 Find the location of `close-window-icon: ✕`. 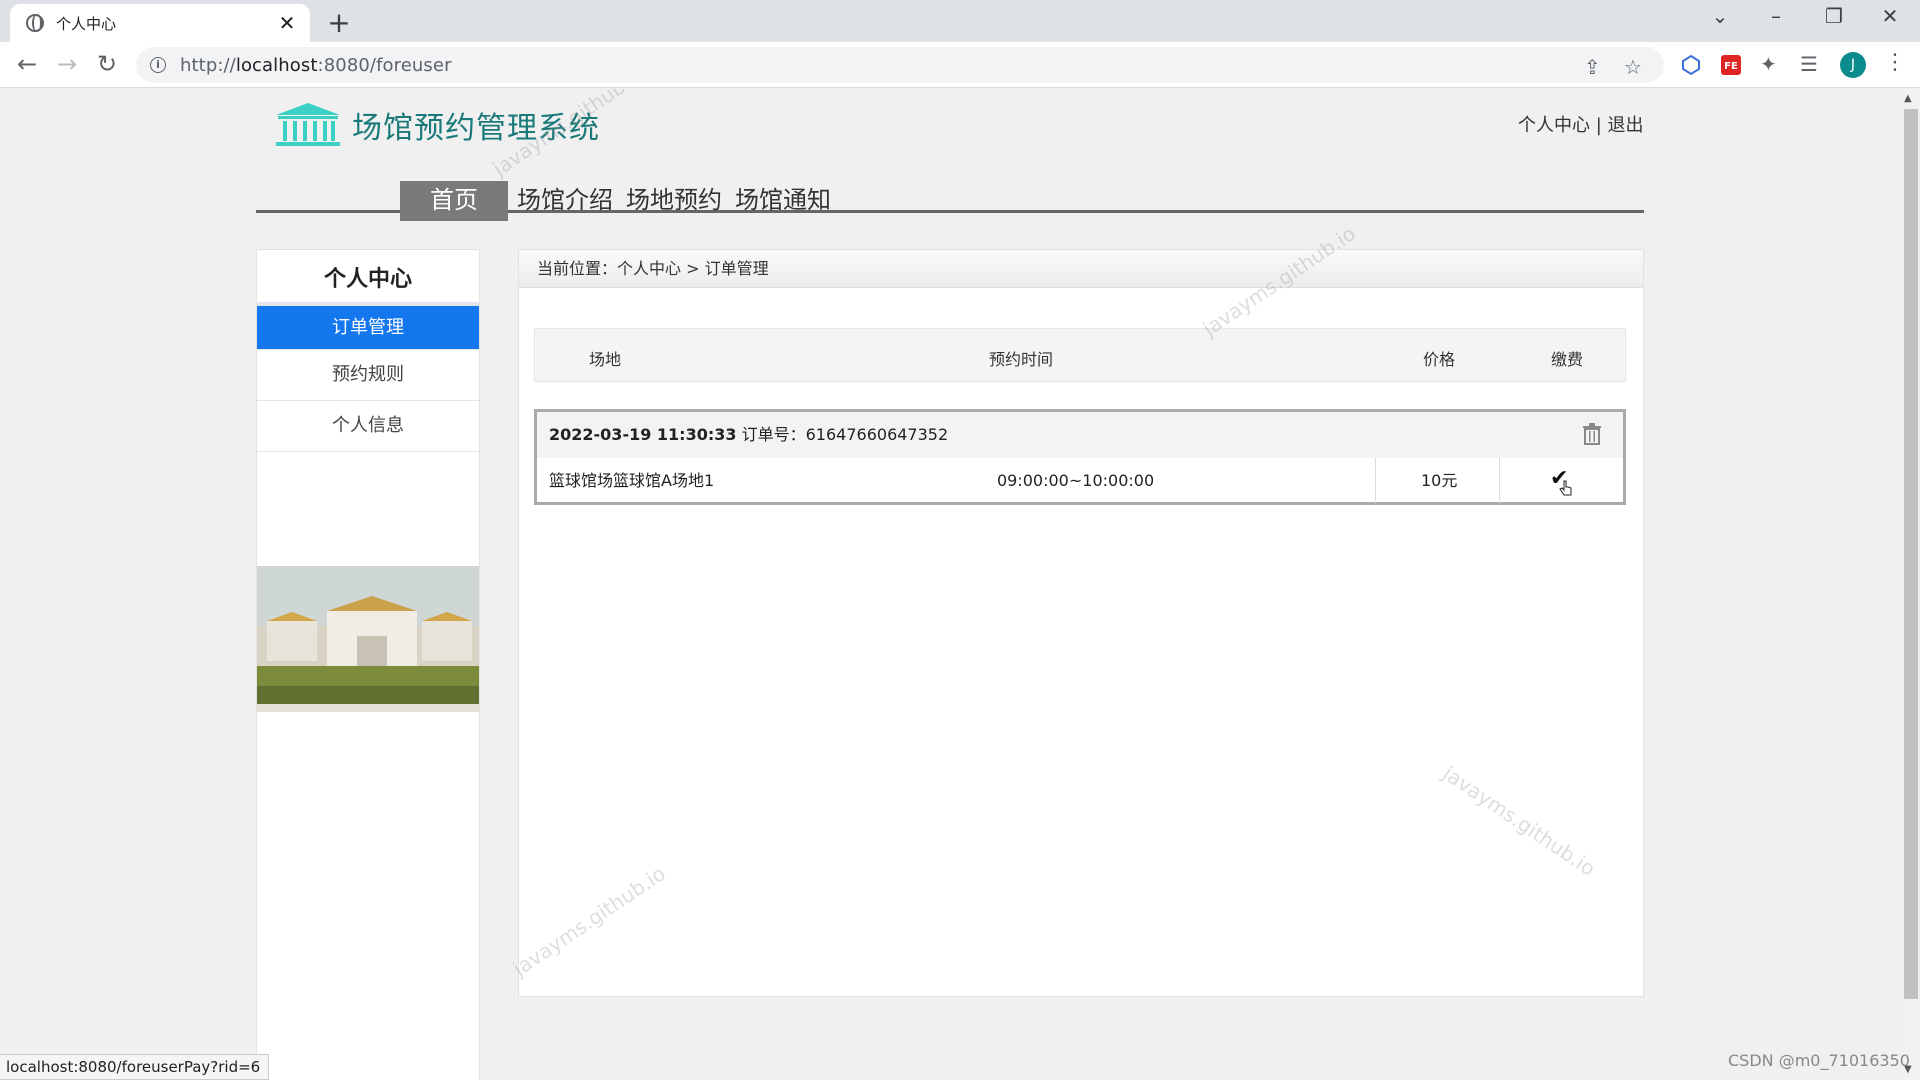

close-window-icon: ✕ is located at coordinates (1890, 16).